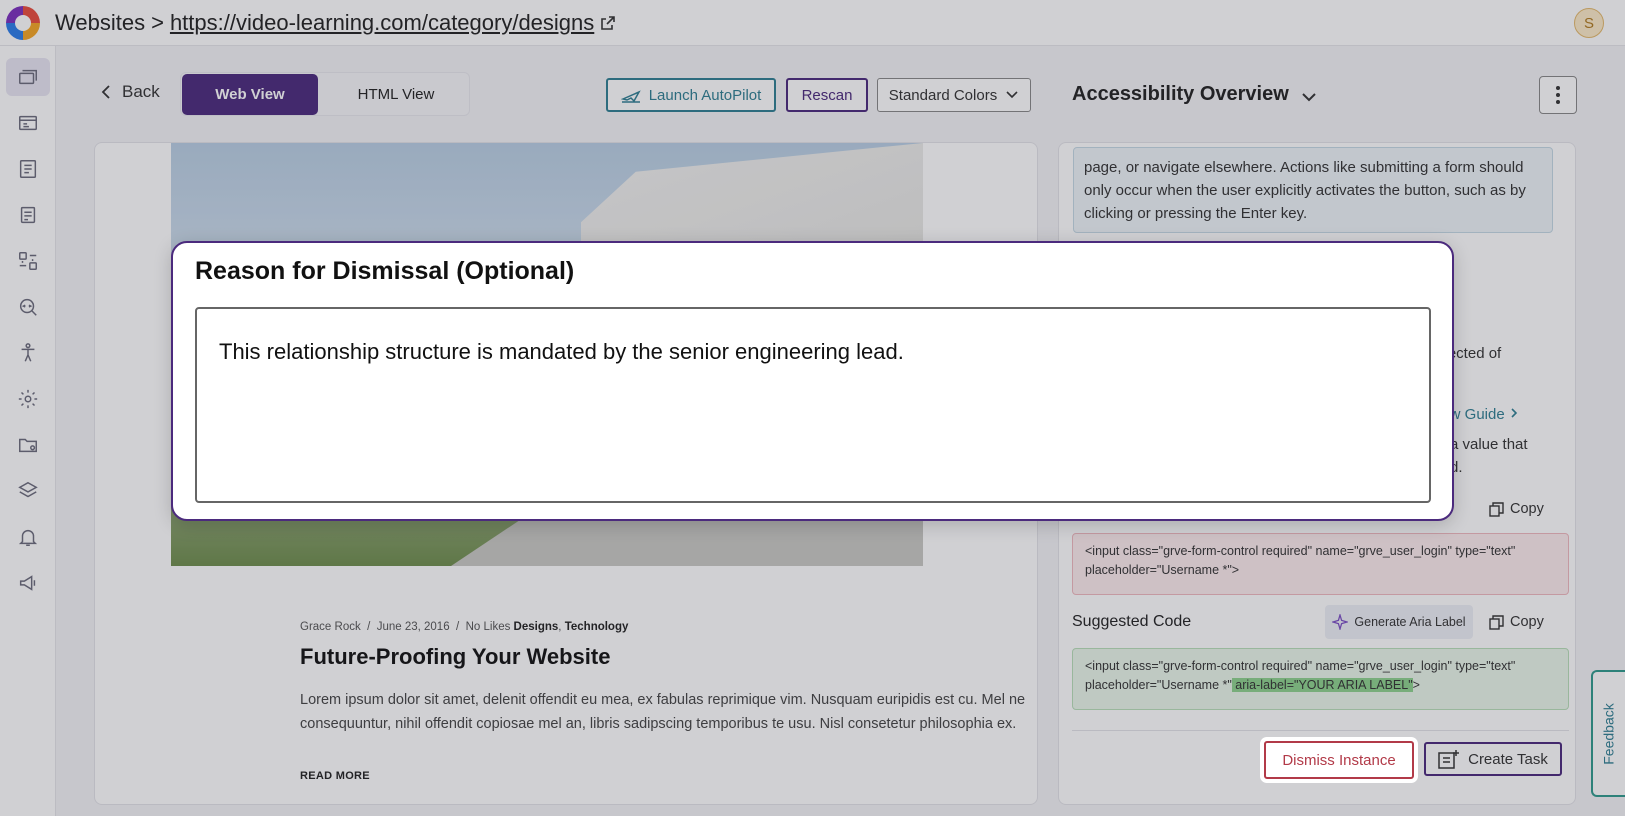 Image resolution: width=1625 pixels, height=816 pixels. I want to click on dismiss-instance-button: Dismiss Instance, so click(1339, 760).